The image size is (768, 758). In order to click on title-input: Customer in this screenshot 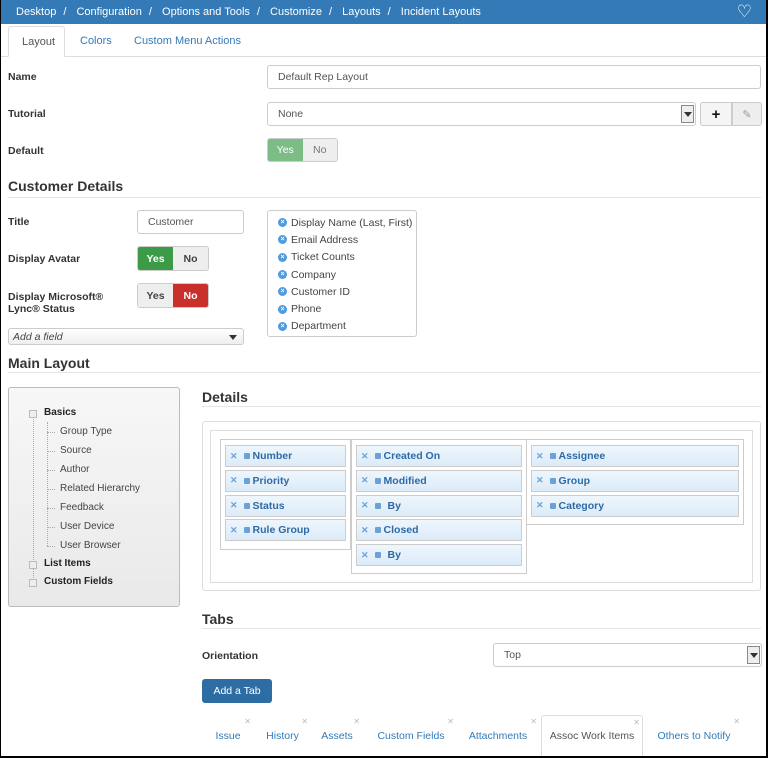, I will do `click(190, 222)`.